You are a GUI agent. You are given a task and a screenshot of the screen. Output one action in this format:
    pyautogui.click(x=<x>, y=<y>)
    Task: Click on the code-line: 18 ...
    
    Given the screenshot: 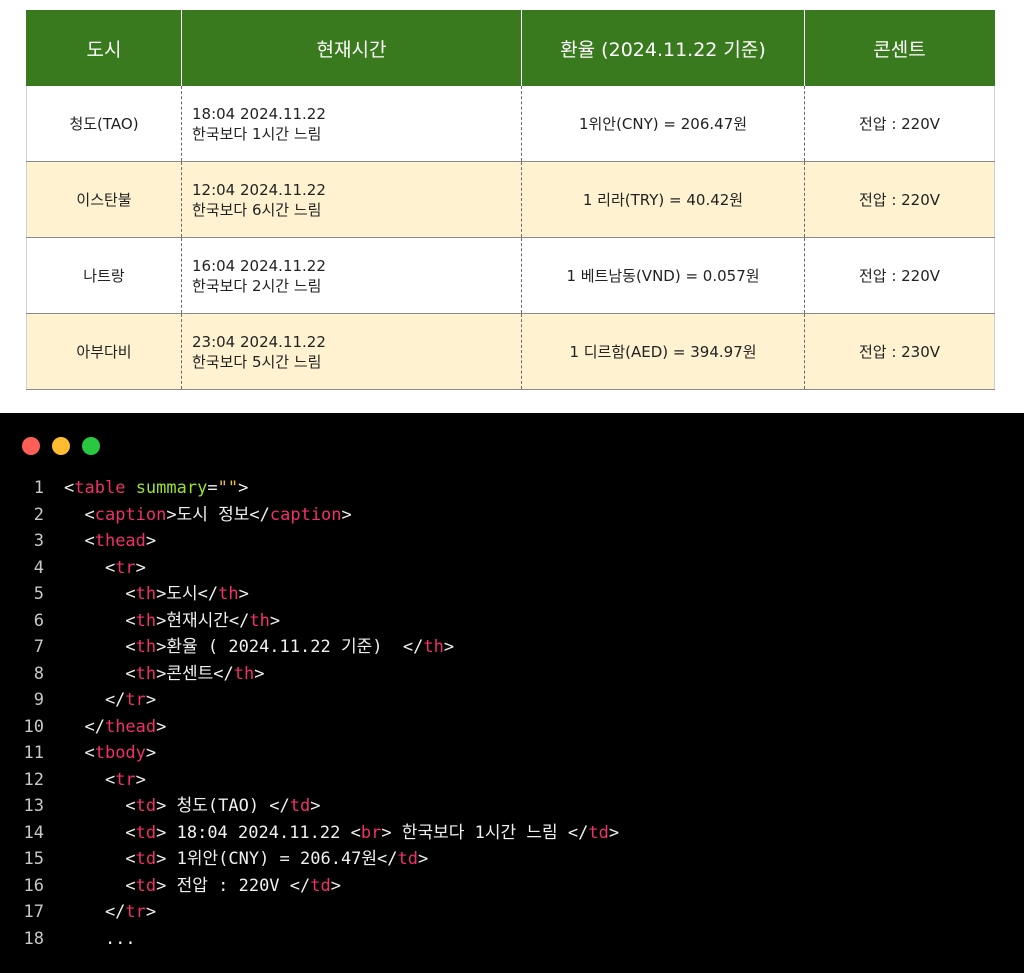 What is the action you would take?
    pyautogui.click(x=512, y=939)
    